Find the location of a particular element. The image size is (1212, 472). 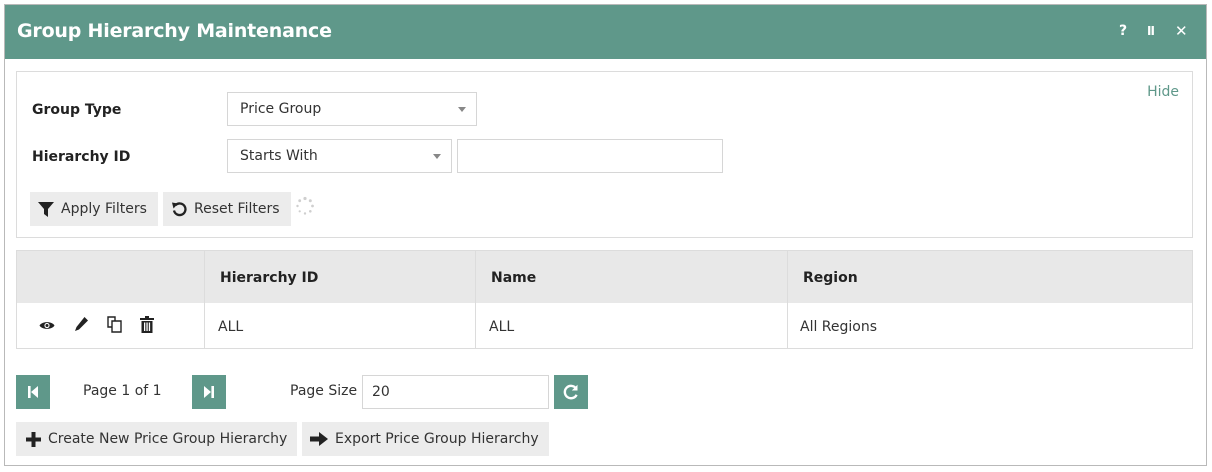

help-button: ? is located at coordinates (1123, 31).